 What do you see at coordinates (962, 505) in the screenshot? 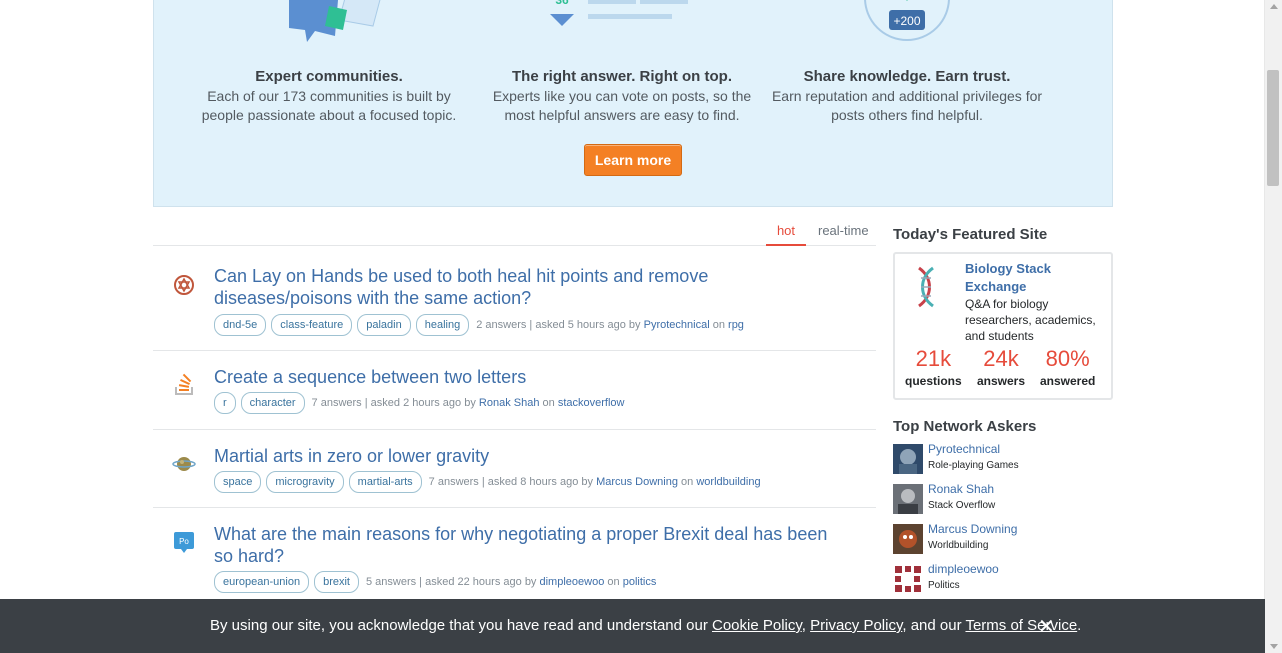
I see `asker-site: Stack Overflow` at bounding box center [962, 505].